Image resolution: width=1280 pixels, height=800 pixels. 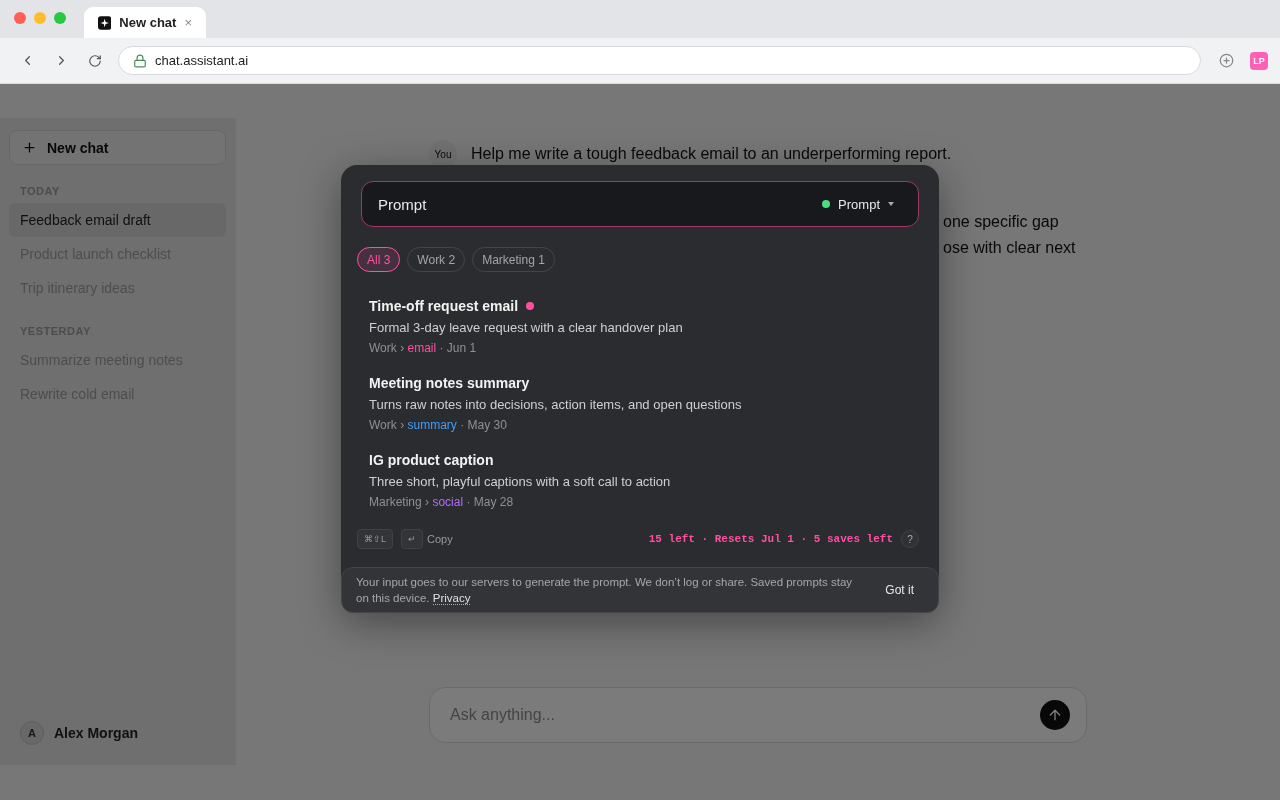 What do you see at coordinates (442, 502) in the screenshot?
I see `prompt-meta: Marketing › social · May 28` at bounding box center [442, 502].